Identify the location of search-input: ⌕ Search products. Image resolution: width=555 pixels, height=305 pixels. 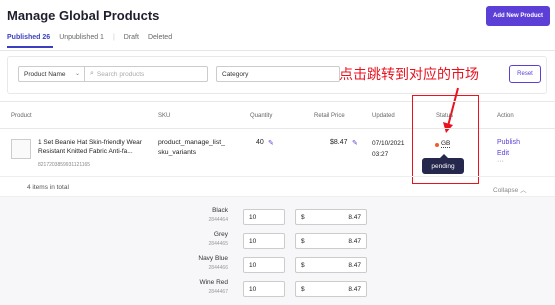
(146, 74).